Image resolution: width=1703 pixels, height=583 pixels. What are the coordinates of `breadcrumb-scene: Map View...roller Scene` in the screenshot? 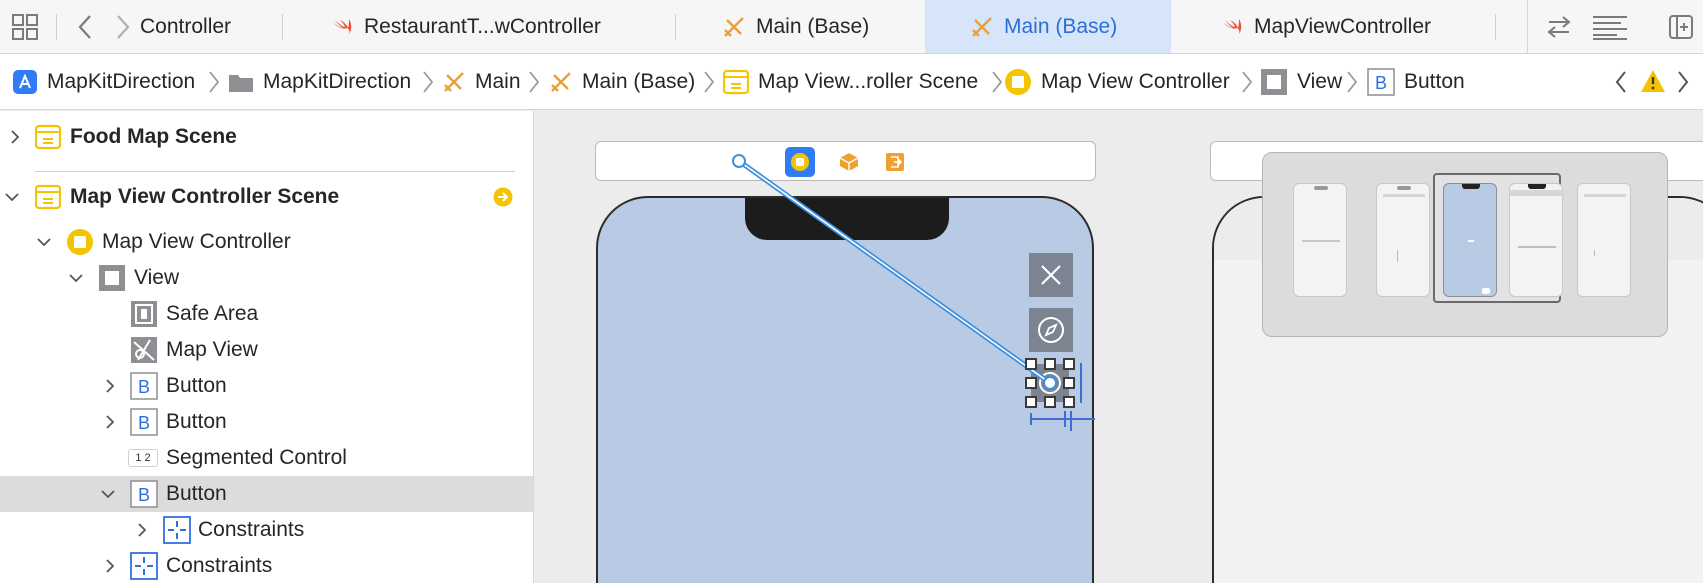 It's located at (850, 82).